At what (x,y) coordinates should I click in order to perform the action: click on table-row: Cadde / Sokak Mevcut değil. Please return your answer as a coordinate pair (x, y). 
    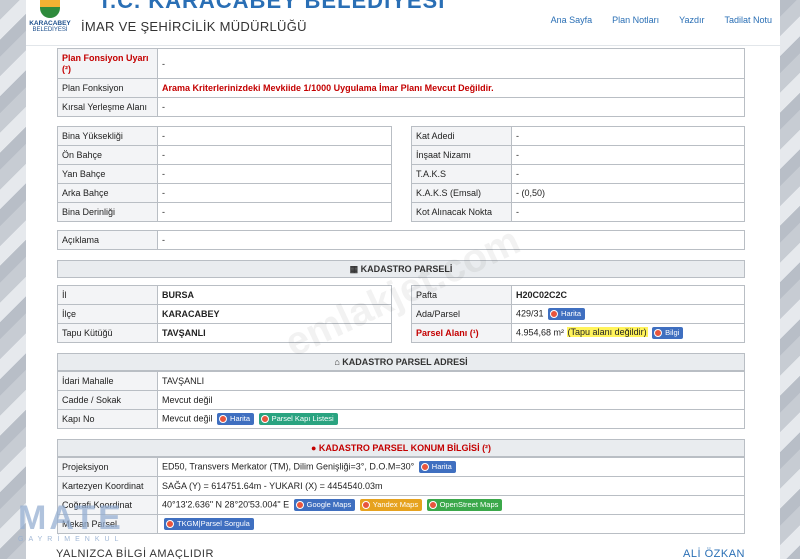
    Looking at the image, I should click on (401, 400).